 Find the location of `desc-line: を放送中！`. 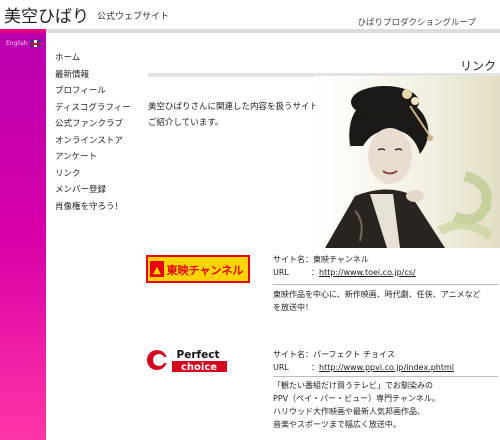

desc-line: を放送中！ is located at coordinates (293, 307).